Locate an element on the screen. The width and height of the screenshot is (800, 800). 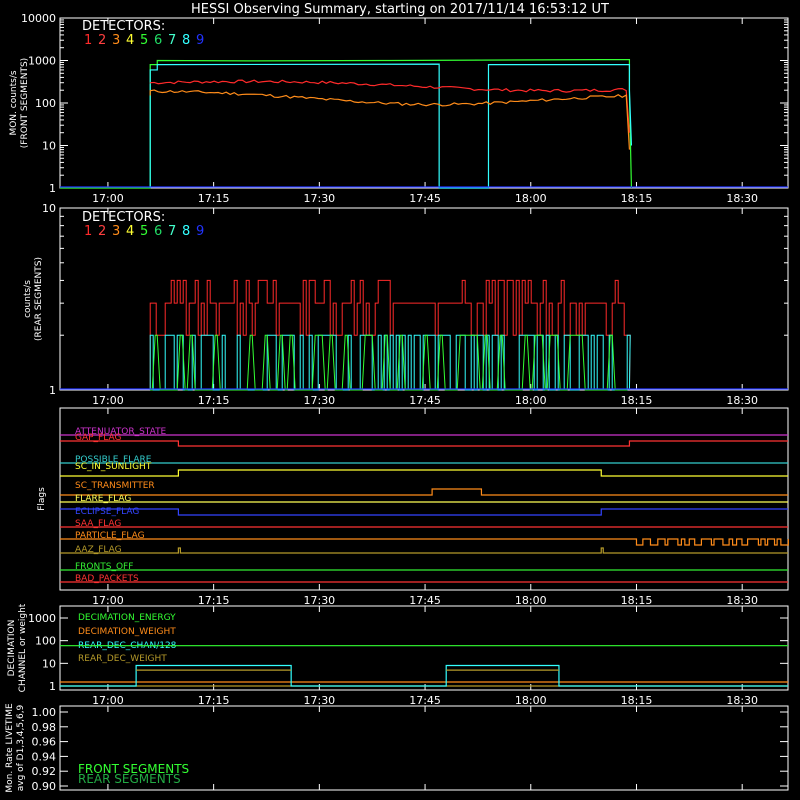
front-panel-xtick-label: 17:15 is located at coordinates (214, 198).